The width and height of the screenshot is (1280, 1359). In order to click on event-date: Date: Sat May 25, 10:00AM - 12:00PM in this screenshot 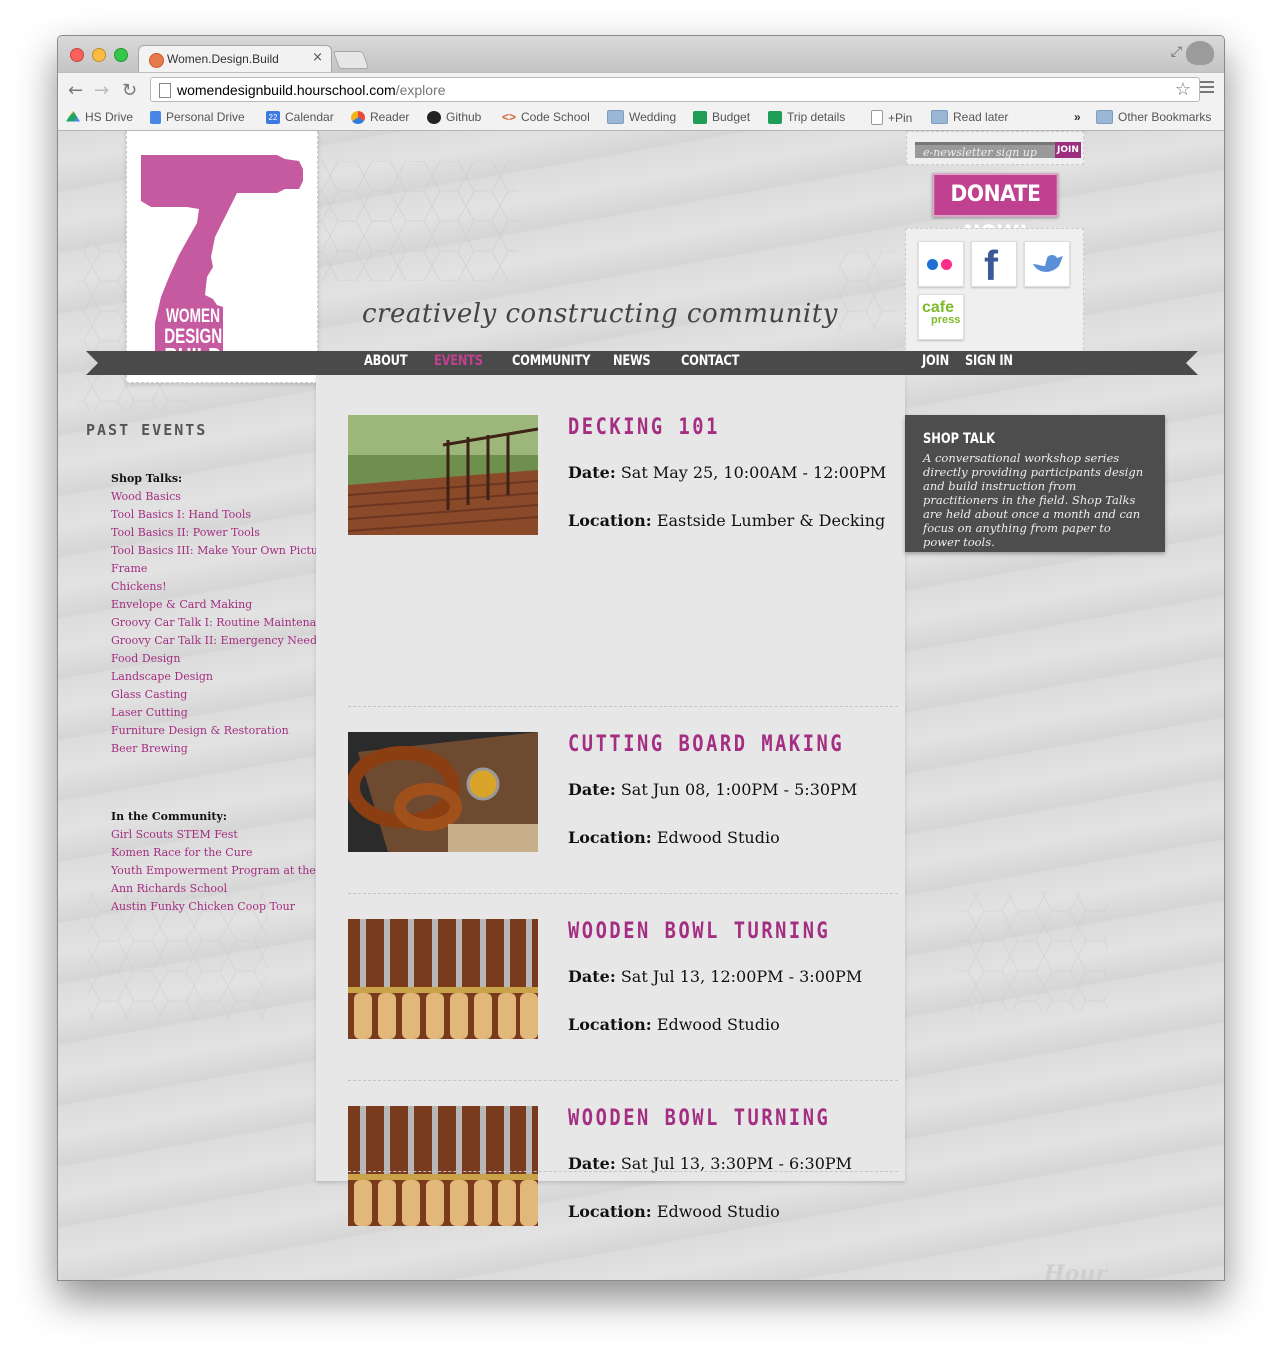, I will do `click(727, 472)`.